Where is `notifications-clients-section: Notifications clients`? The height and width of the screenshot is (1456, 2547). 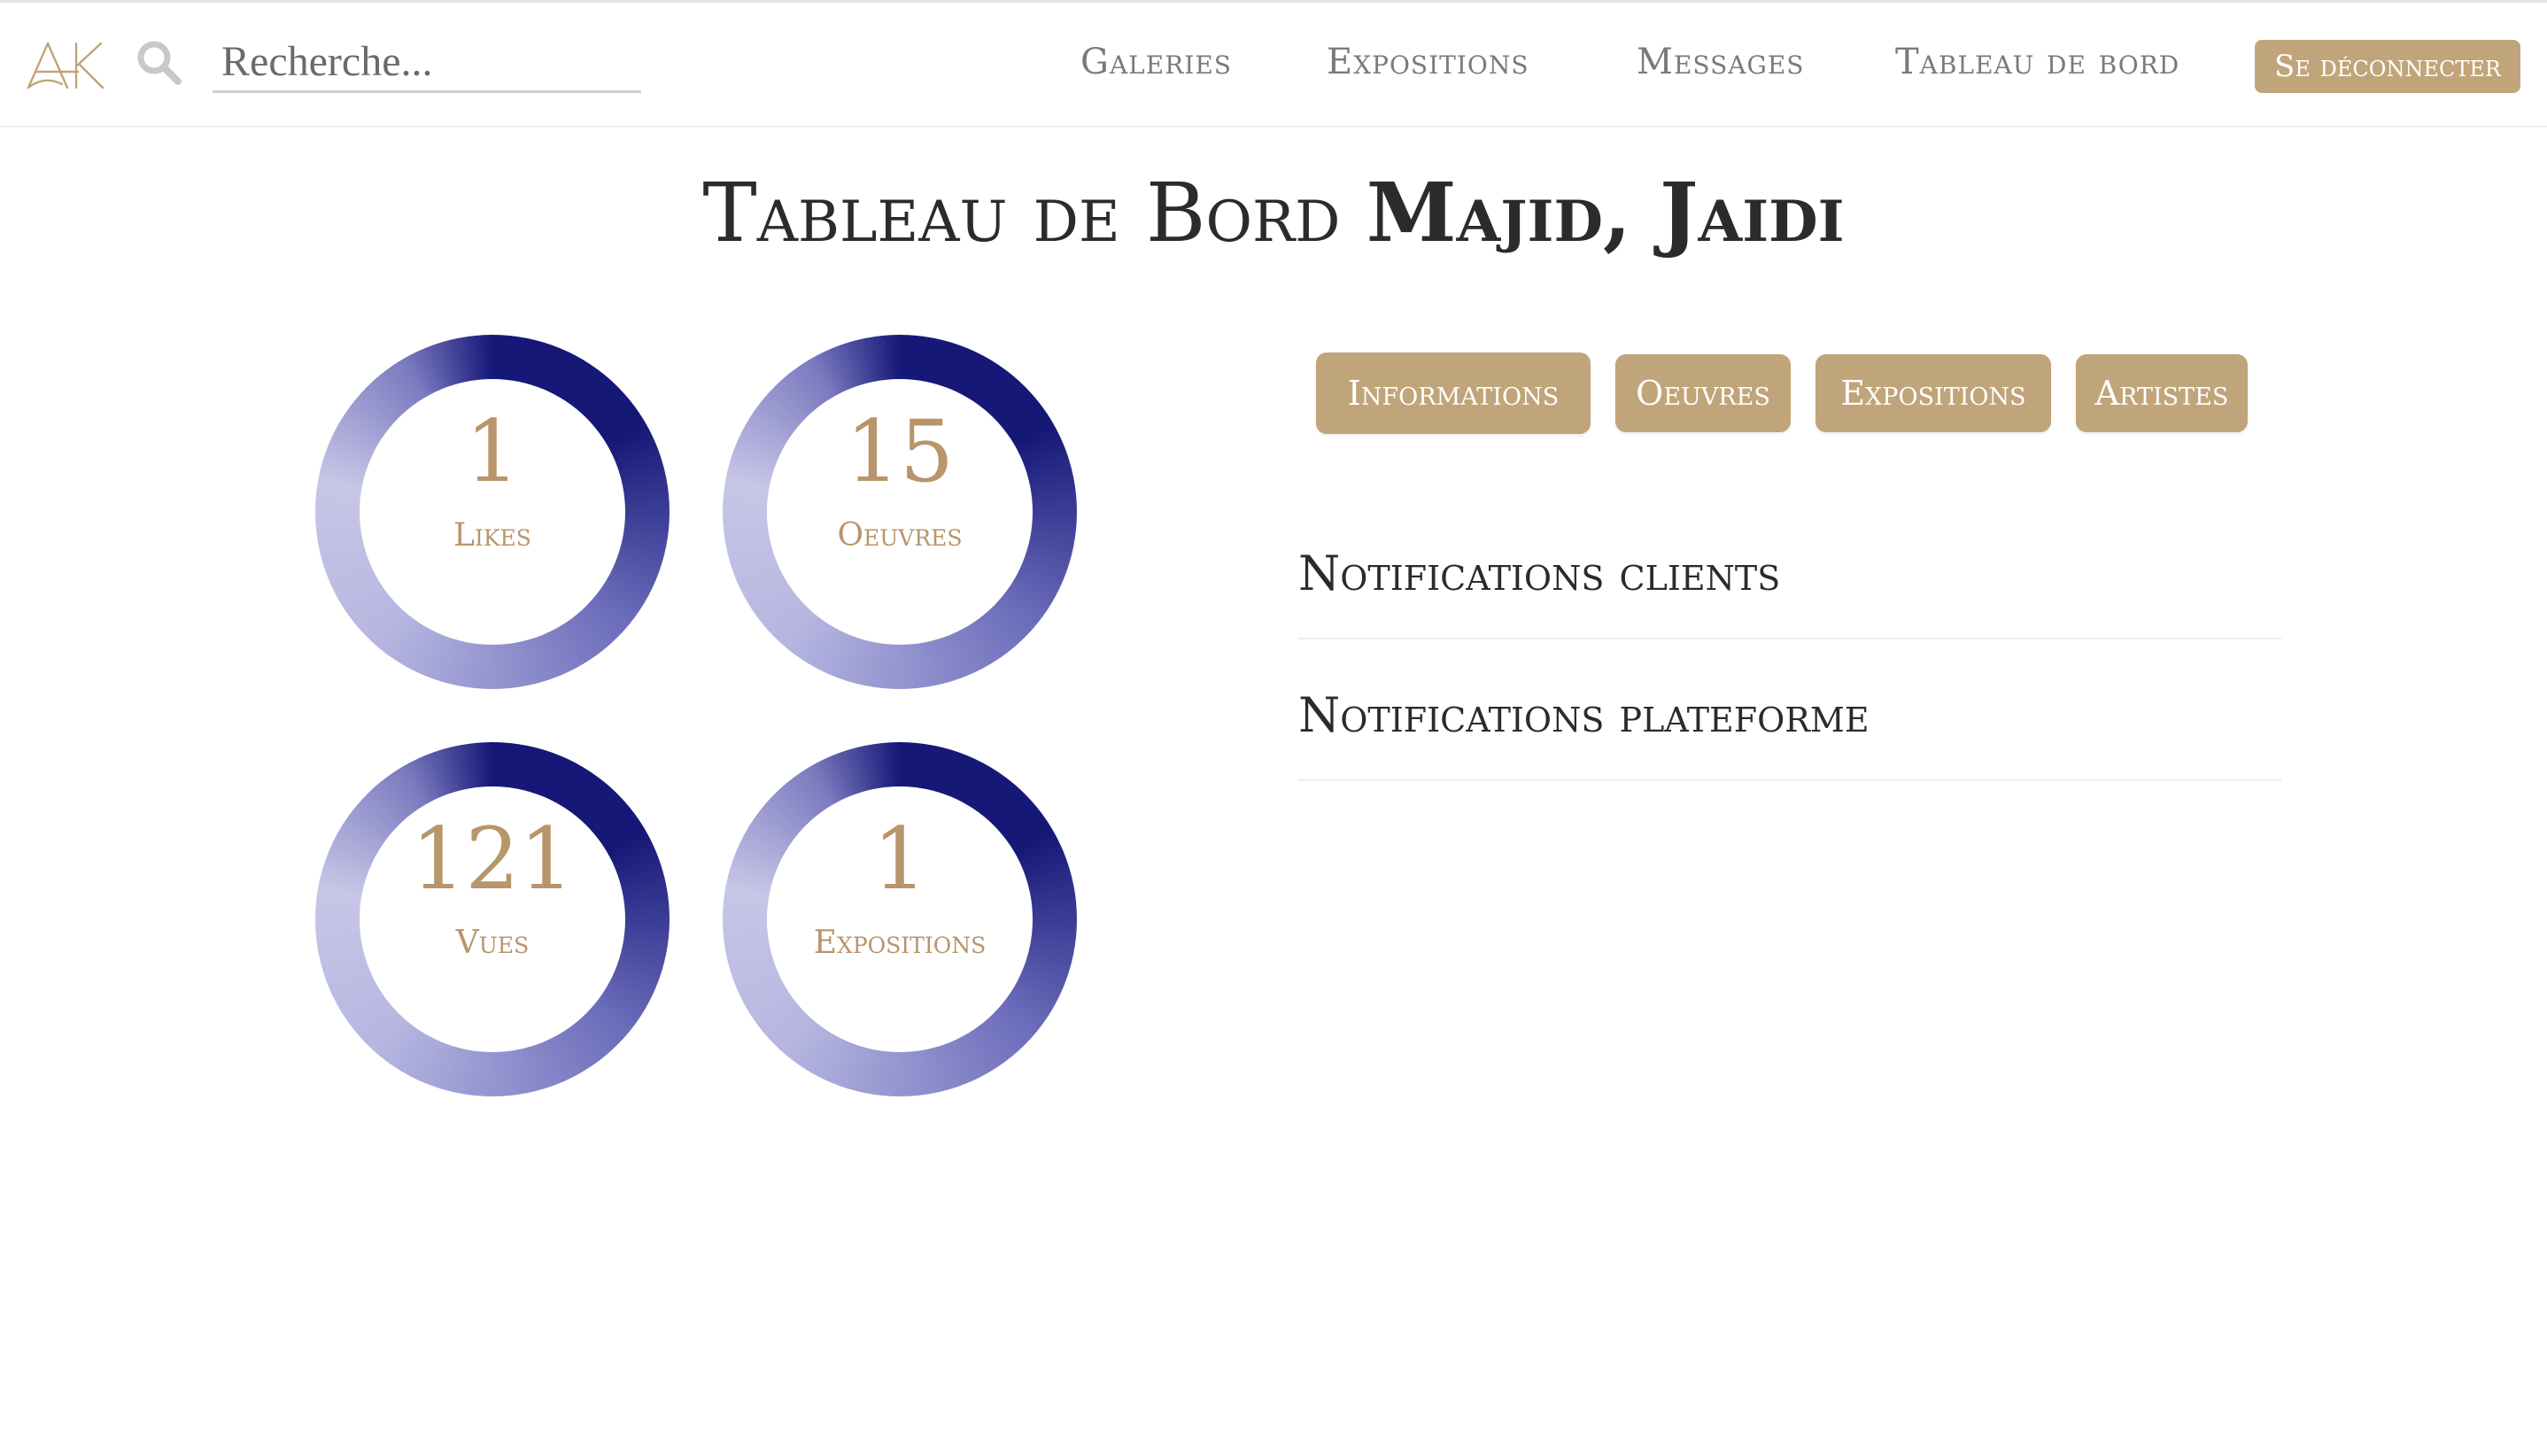
notifications-clients-section: Notifications clients is located at coordinates (1790, 568).